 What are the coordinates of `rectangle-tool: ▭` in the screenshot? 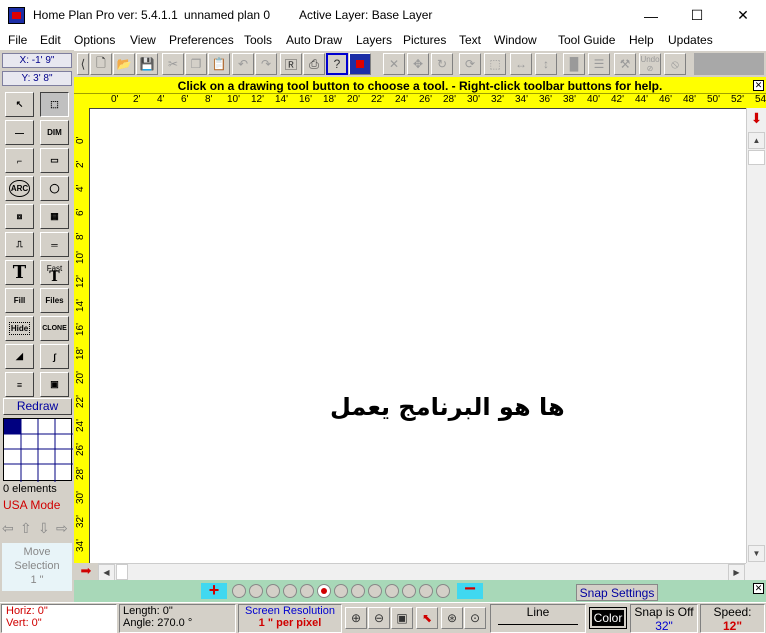 It's located at (54, 160).